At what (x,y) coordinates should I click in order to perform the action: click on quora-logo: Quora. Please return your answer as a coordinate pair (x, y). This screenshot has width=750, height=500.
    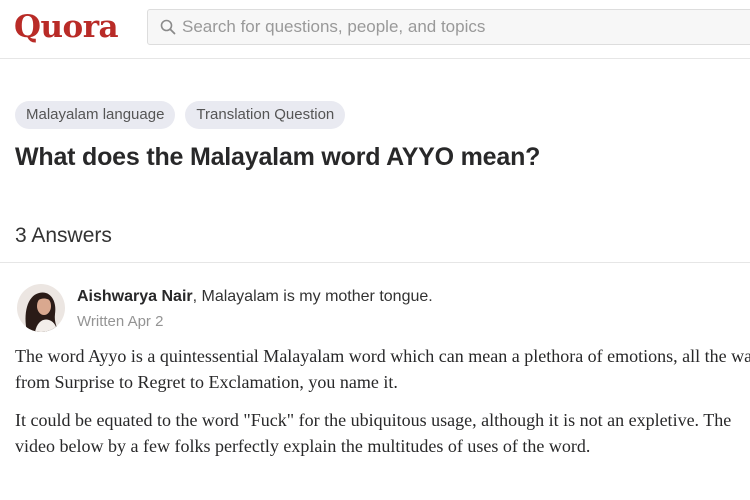
    Looking at the image, I should click on (66, 27).